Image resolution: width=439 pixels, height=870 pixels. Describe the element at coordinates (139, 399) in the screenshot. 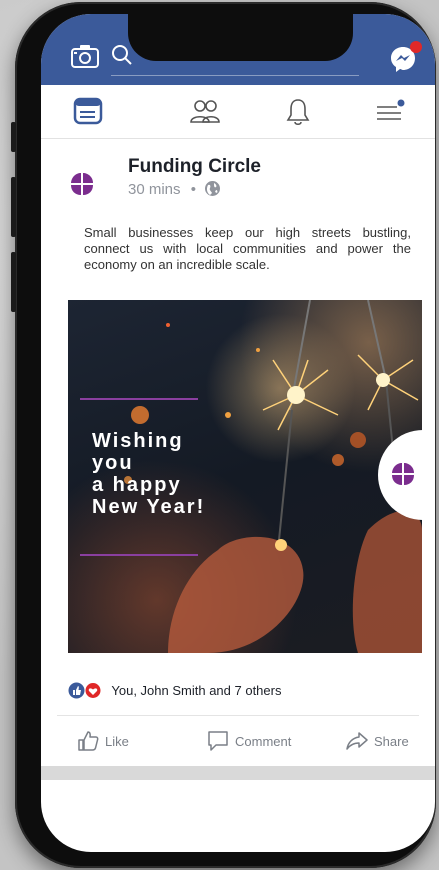

I see `decor-line-top` at that location.